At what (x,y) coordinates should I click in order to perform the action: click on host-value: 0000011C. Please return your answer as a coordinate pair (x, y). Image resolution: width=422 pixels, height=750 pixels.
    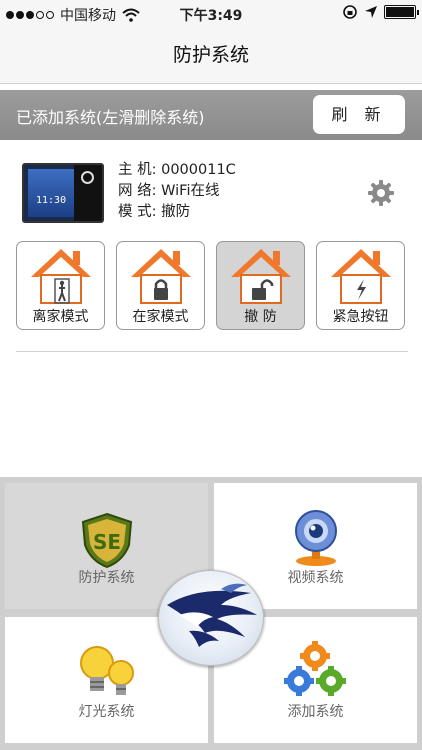
    Looking at the image, I should click on (198, 170).